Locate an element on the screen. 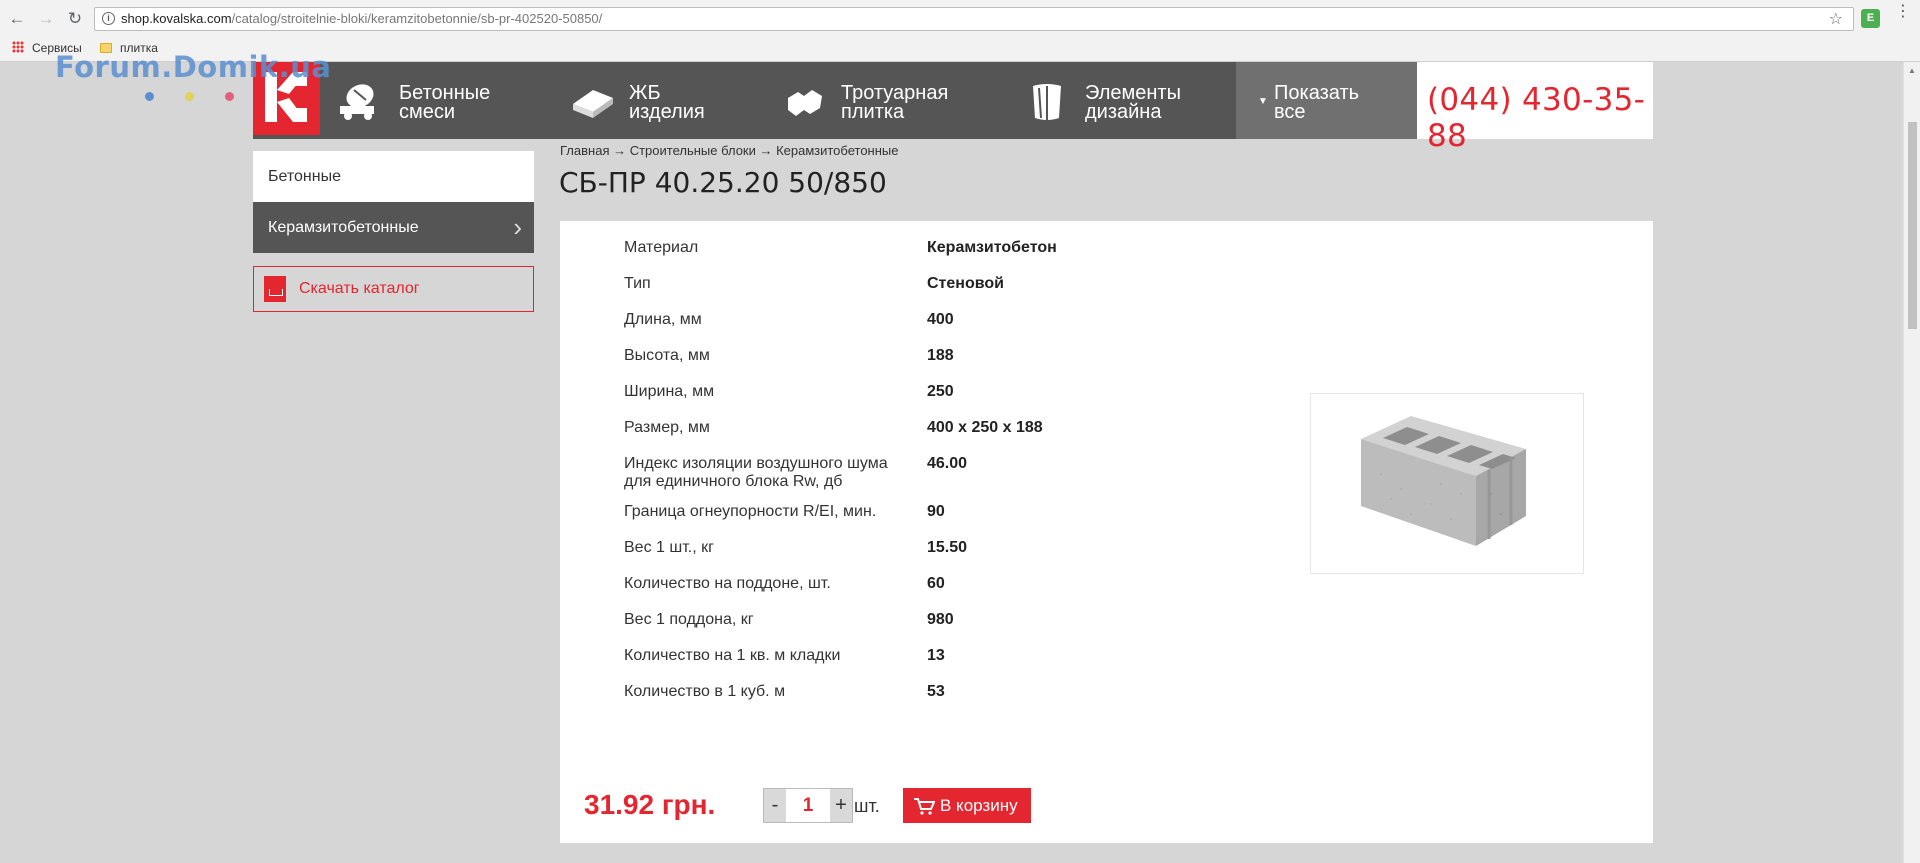 The width and height of the screenshot is (1920, 863). spec-row: Количество на поддоне, шт. 60 is located at coordinates (934, 587).